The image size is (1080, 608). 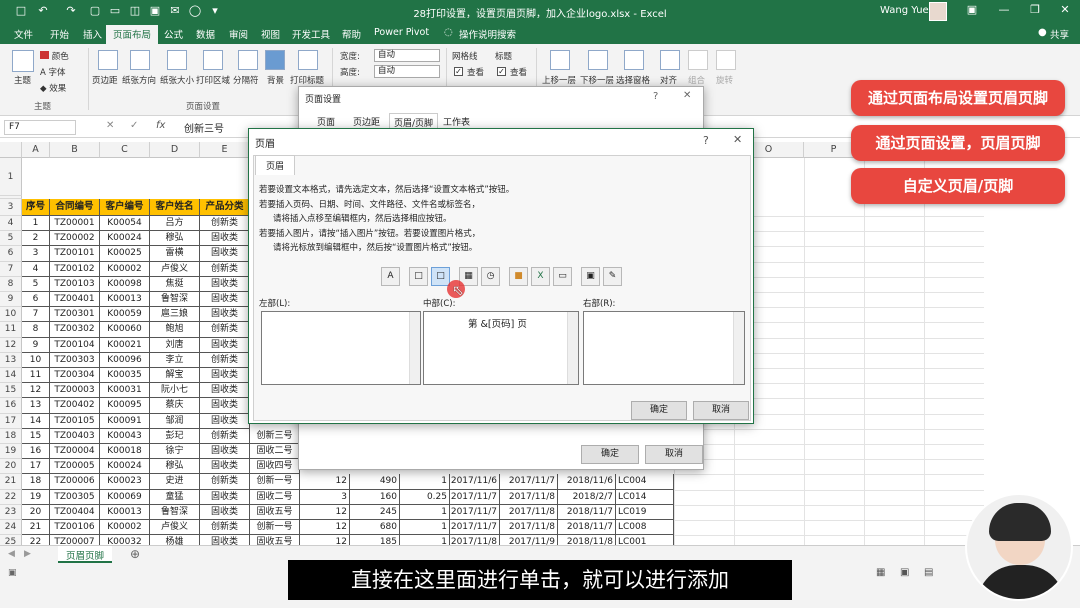 What do you see at coordinates (175, 421) in the screenshot?
I see `table-cell: 邹润` at bounding box center [175, 421].